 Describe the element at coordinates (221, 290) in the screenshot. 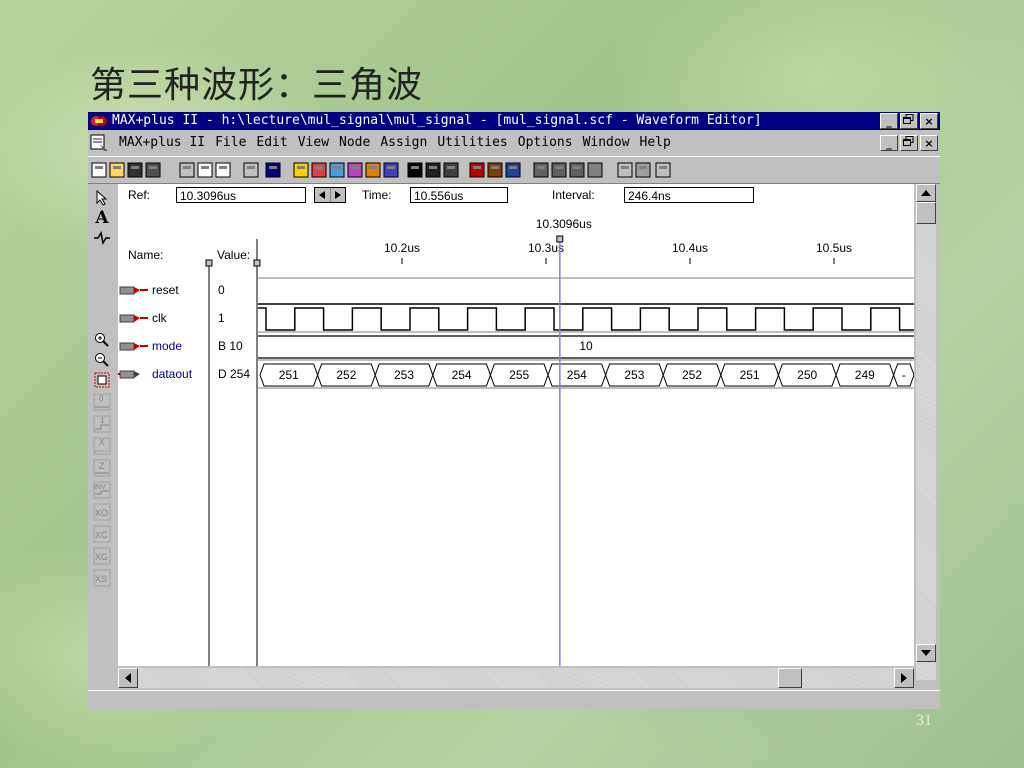

I see `signal-value: 0` at that location.